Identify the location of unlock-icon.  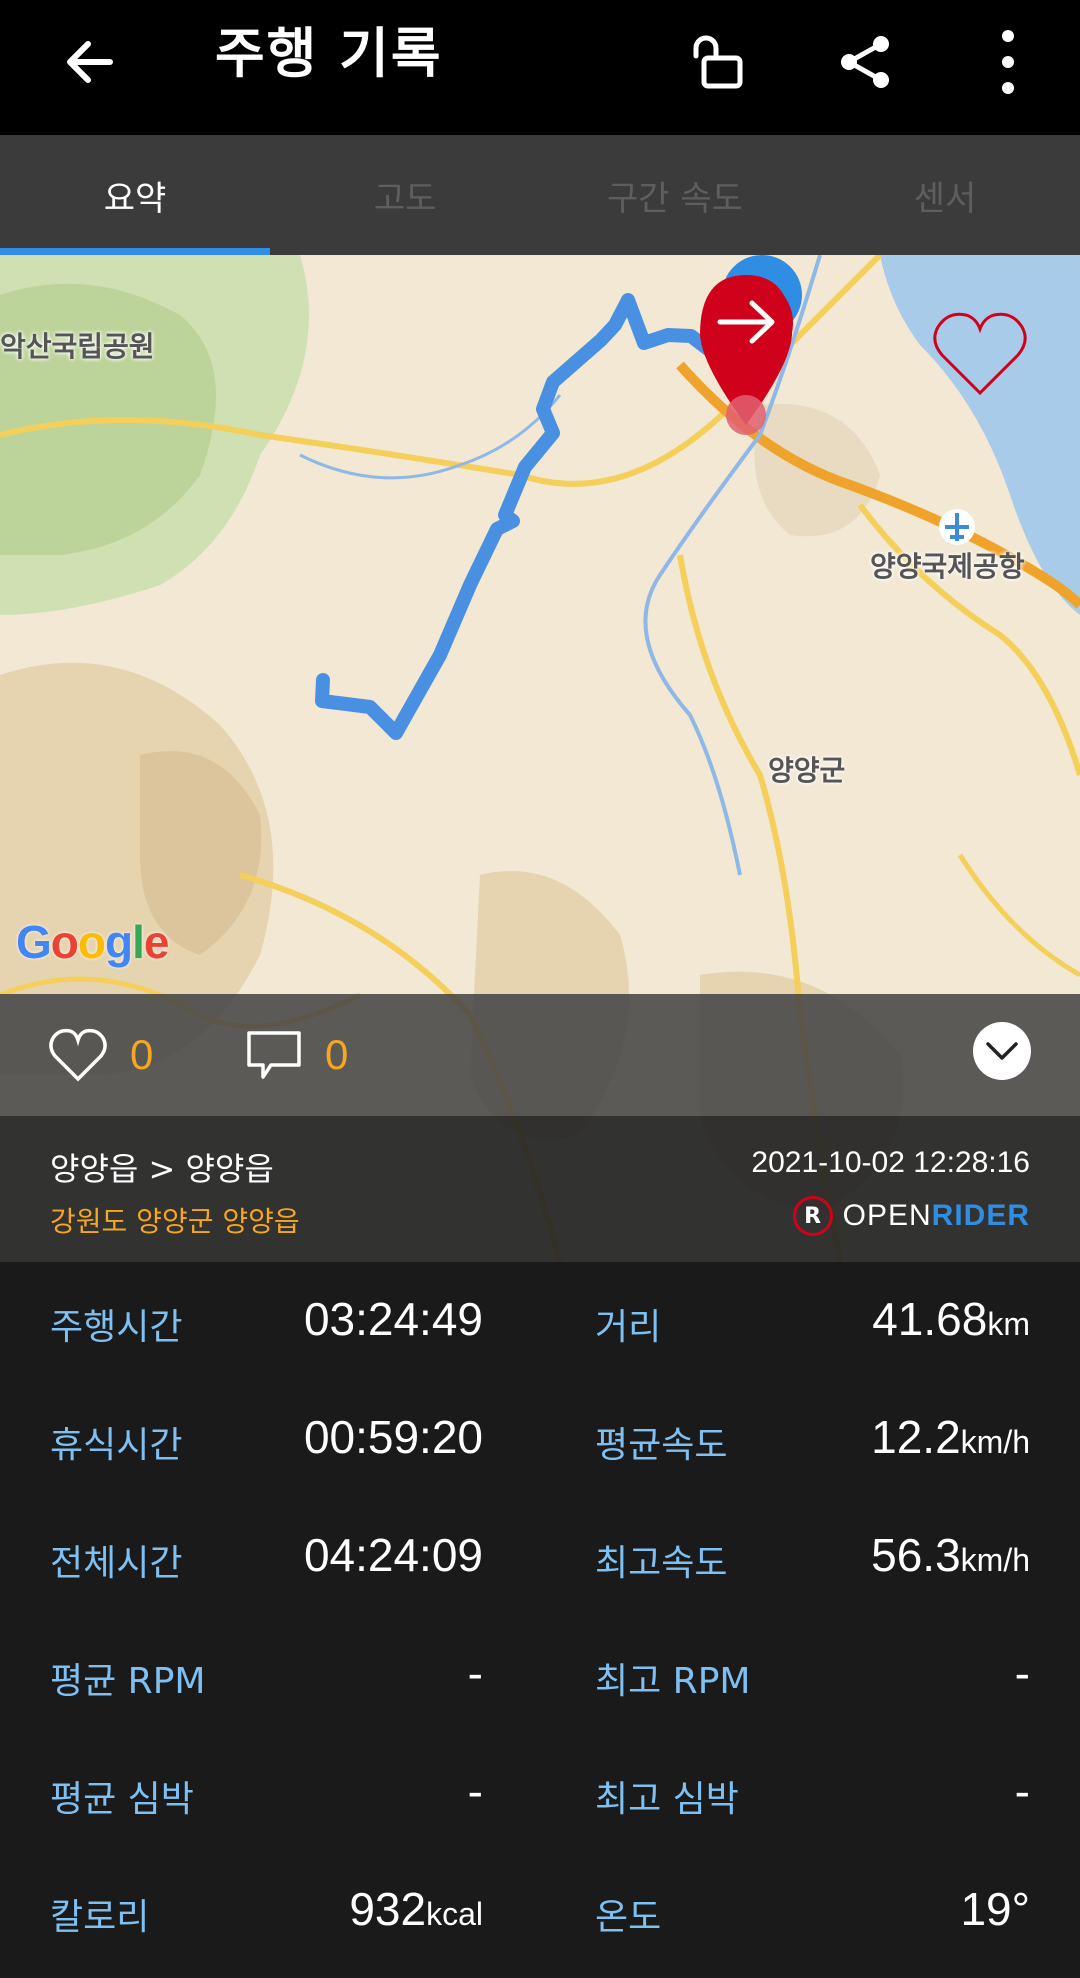
(718, 62).